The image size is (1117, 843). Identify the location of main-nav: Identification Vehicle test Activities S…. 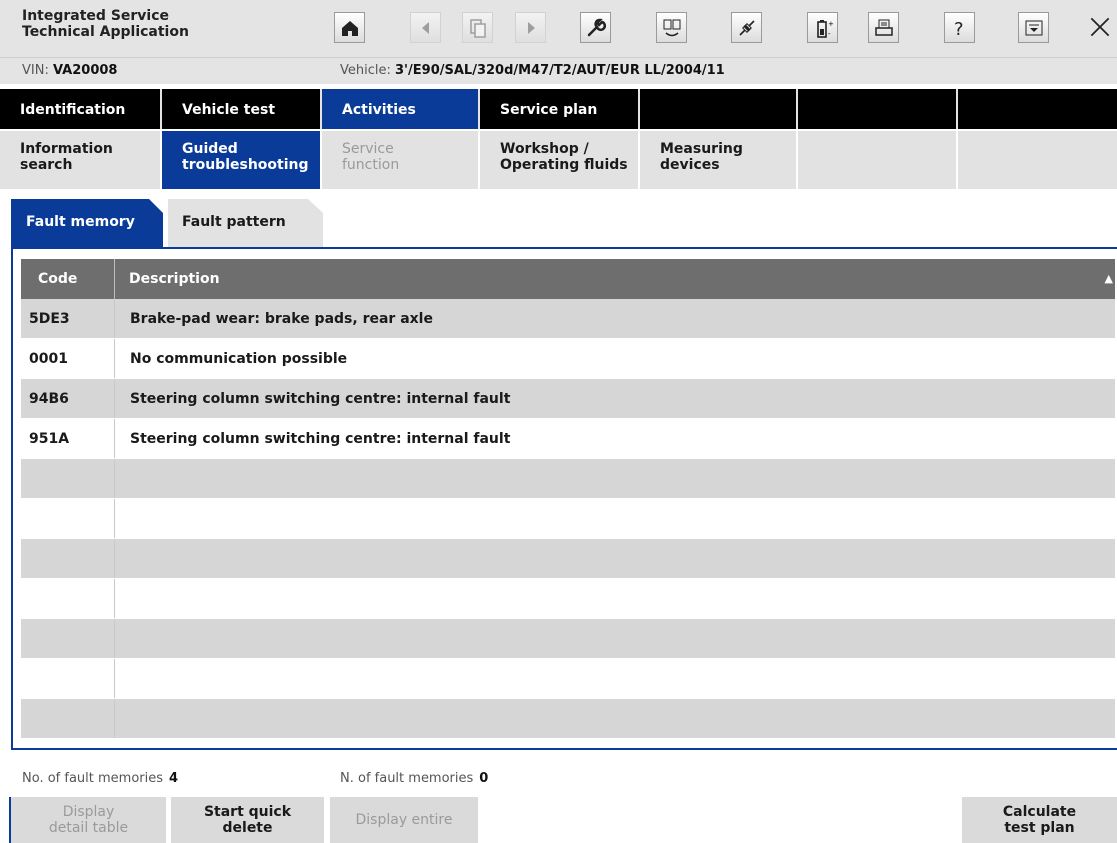
(558, 109).